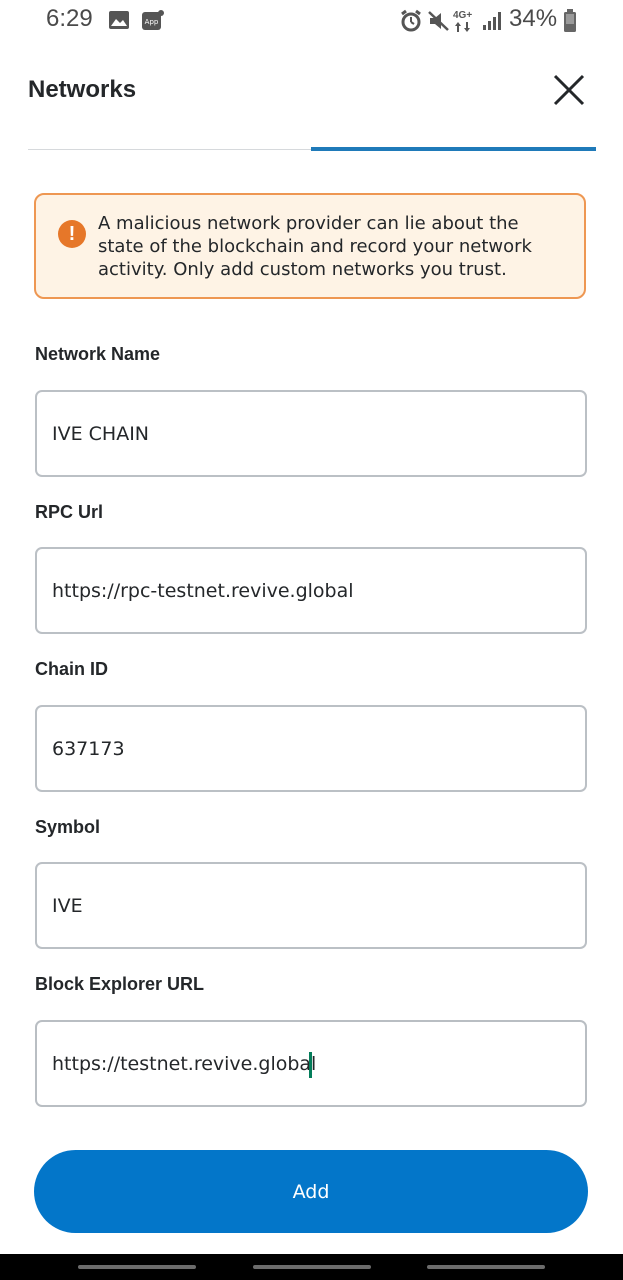 This screenshot has height=1280, width=623. I want to click on mute-icon, so click(438, 21).